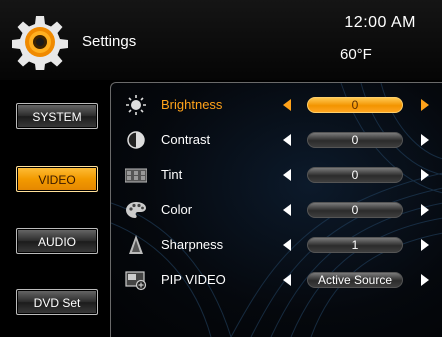 The width and height of the screenshot is (442, 337). What do you see at coordinates (136, 281) in the screenshot?
I see `pip-video-icon` at bounding box center [136, 281].